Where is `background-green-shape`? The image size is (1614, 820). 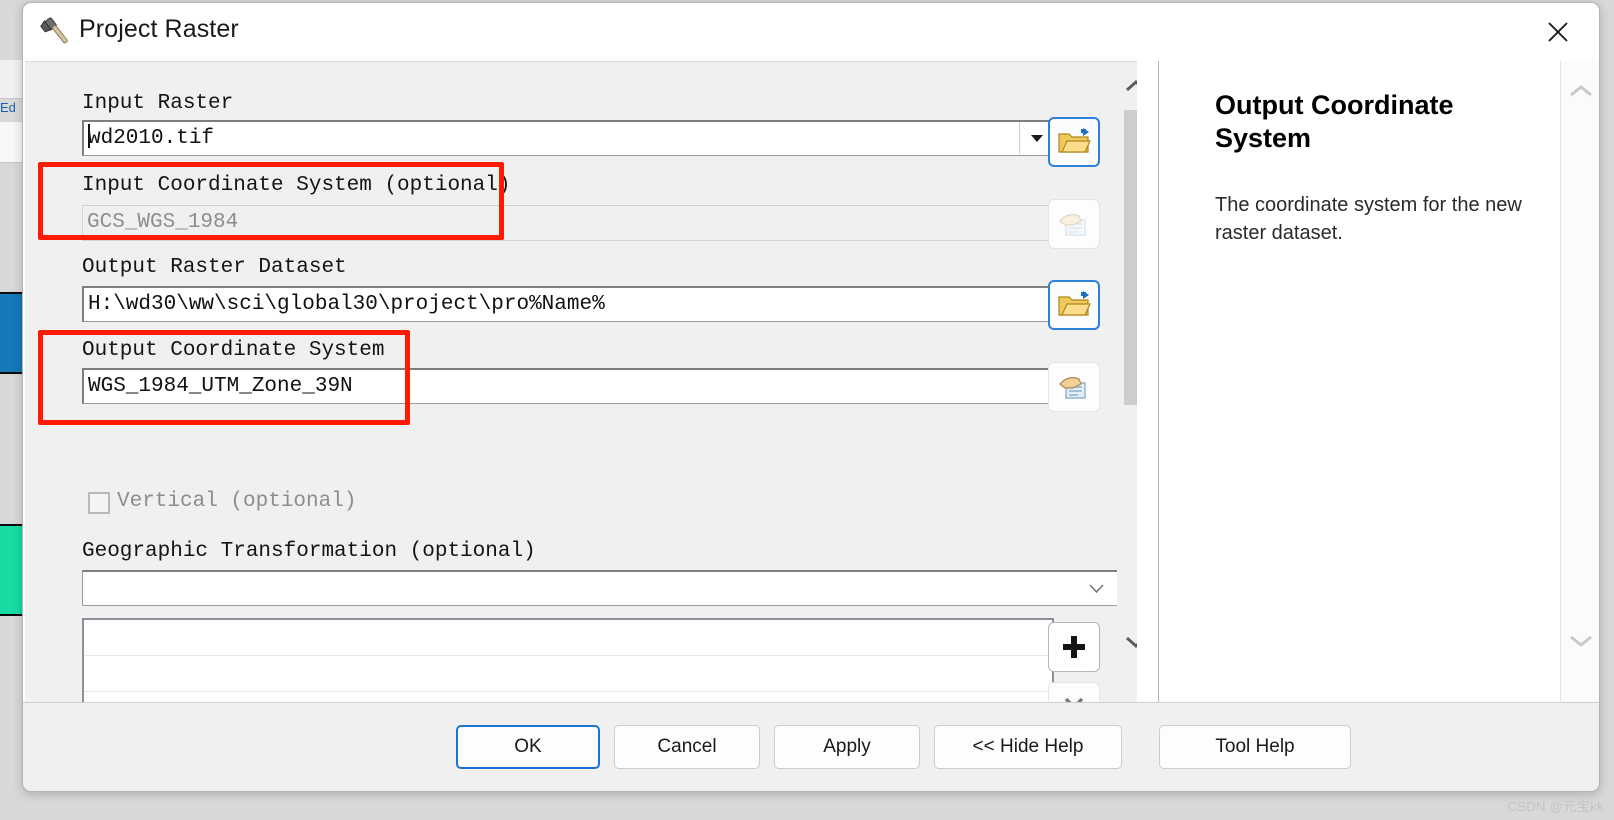 background-green-shape is located at coordinates (11, 570).